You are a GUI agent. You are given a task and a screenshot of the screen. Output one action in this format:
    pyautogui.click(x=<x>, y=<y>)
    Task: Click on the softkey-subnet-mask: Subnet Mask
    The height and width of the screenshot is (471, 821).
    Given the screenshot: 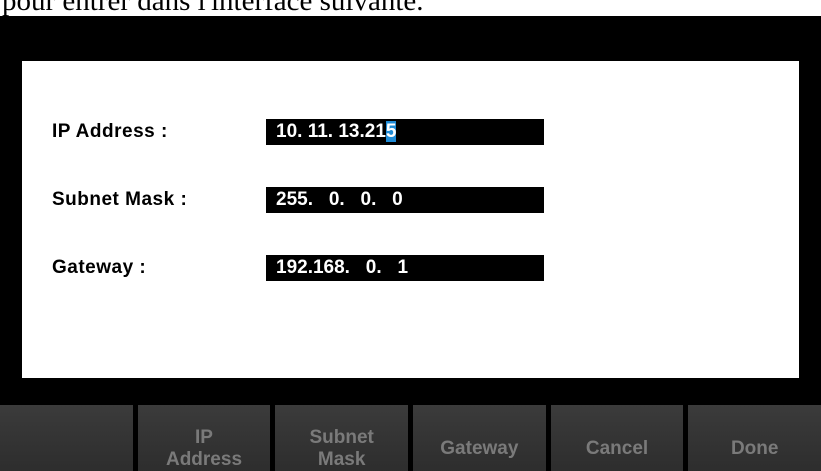 What is the action you would take?
    pyautogui.click(x=342, y=438)
    